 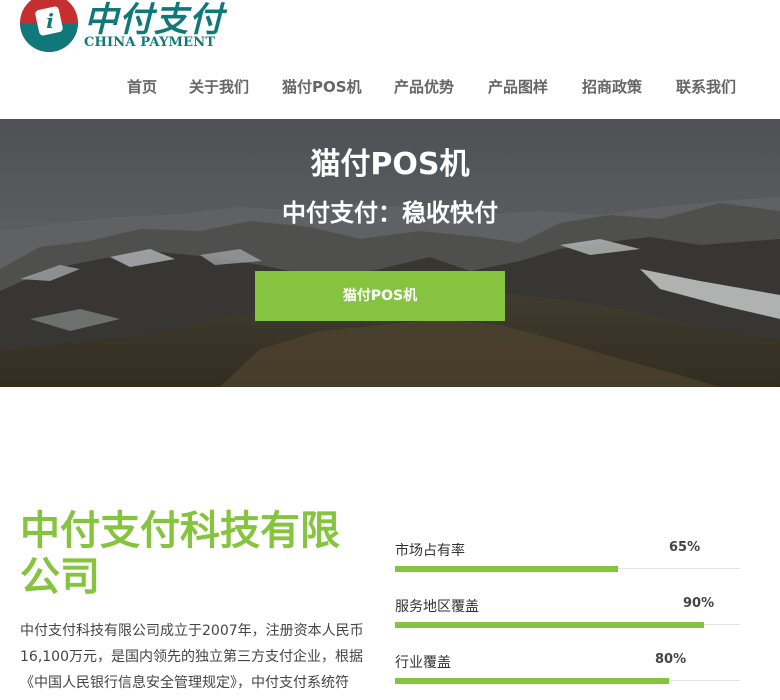 I want to click on nav-item-home: 首页, so click(x=142, y=86).